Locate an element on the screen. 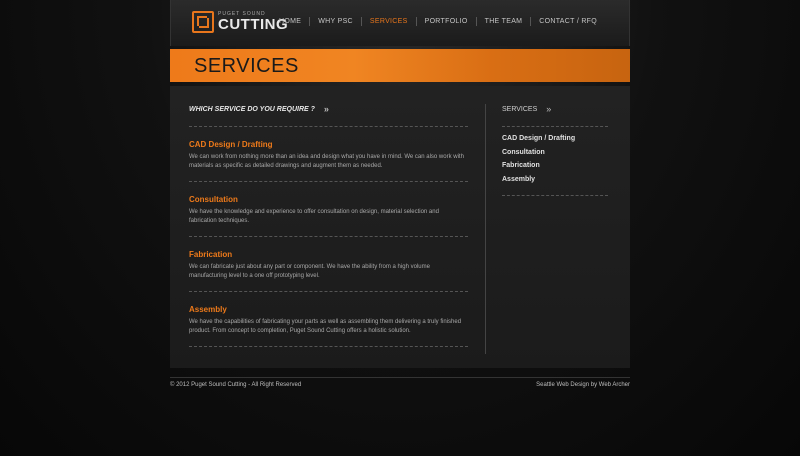 This screenshot has height=456, width=800. sidebar-heading: SERVICES » is located at coordinates (555, 109).